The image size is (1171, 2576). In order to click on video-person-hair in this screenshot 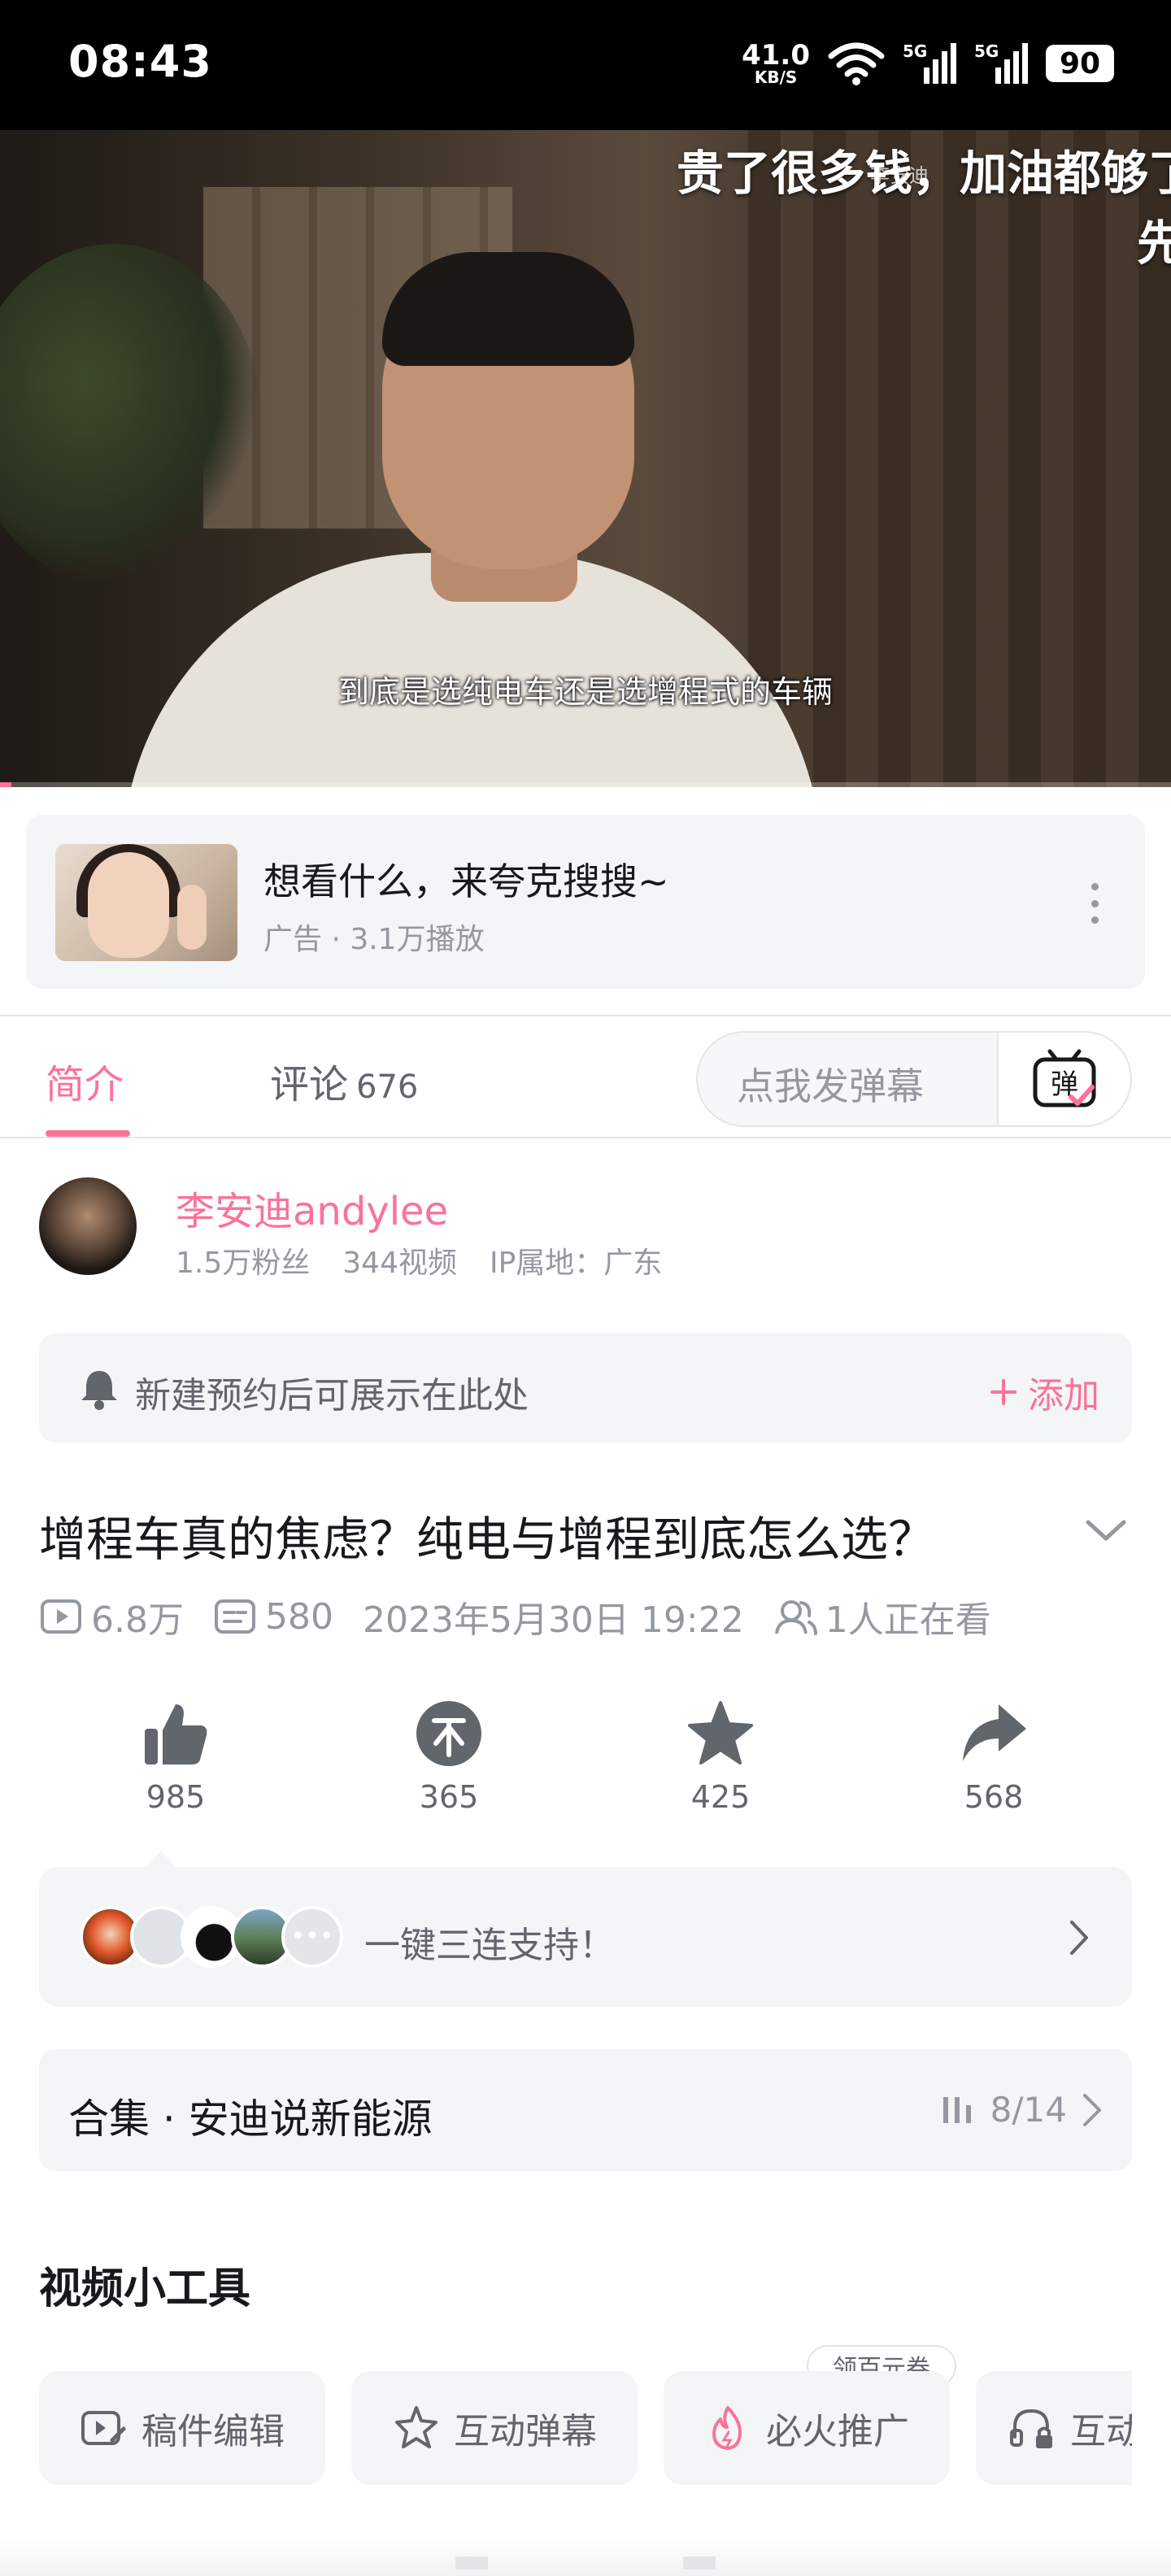, I will do `click(508, 309)`.